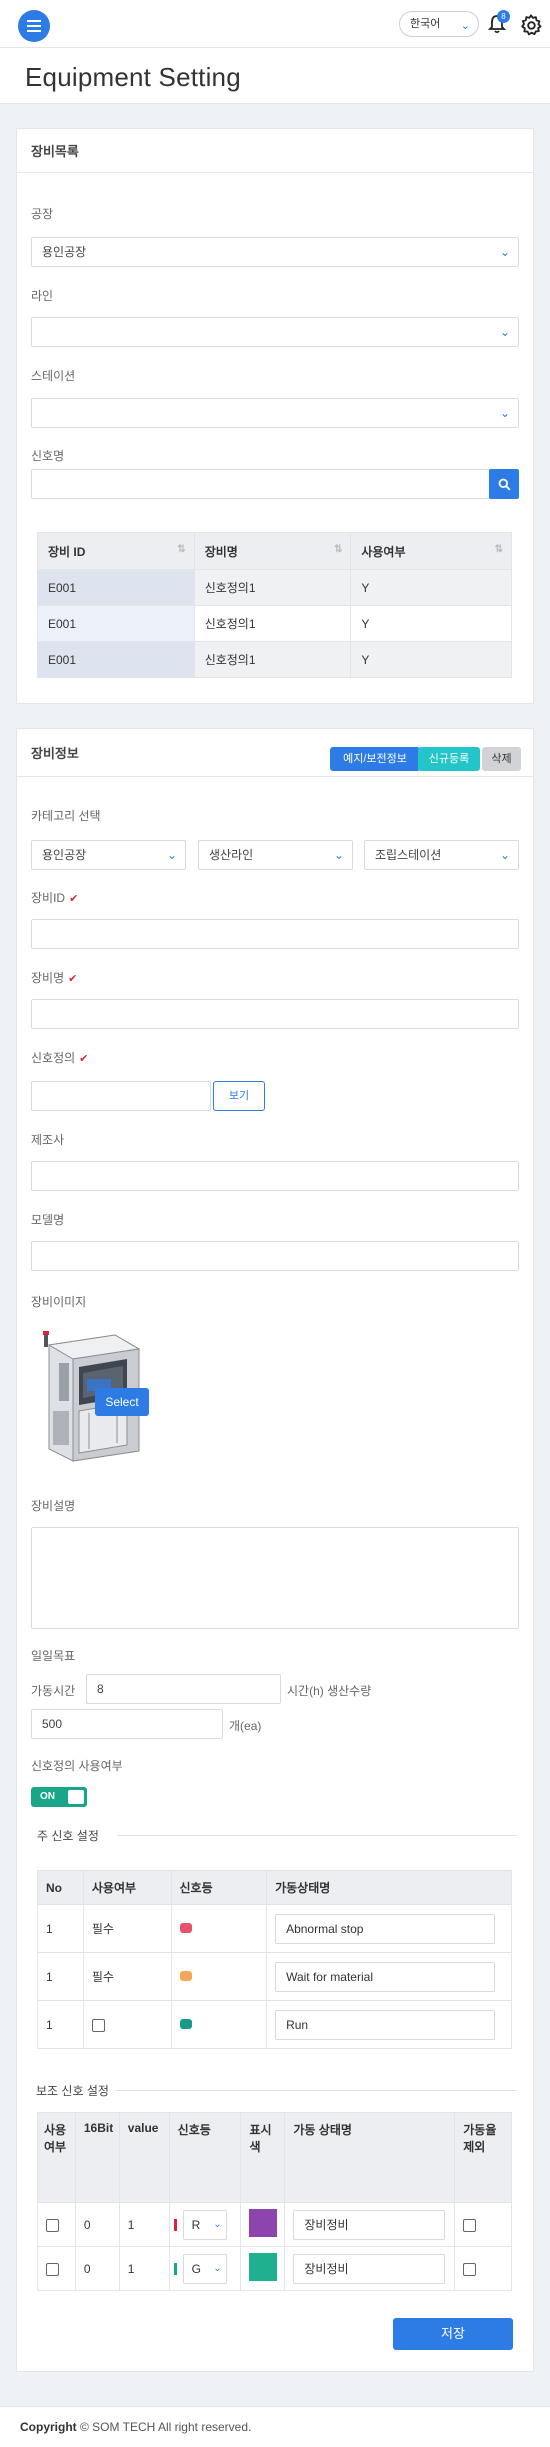  I want to click on signal-use-toggle: ON, so click(59, 1797).